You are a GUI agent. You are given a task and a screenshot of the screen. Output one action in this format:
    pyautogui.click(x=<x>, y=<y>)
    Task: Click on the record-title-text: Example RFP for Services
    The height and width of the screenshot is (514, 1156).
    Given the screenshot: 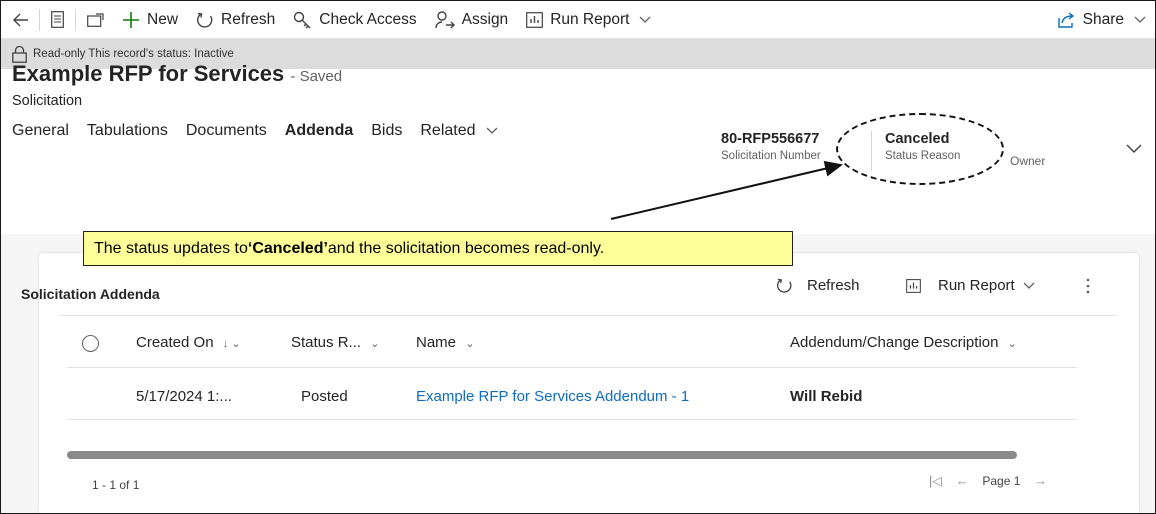 What is the action you would take?
    pyautogui.click(x=148, y=73)
    